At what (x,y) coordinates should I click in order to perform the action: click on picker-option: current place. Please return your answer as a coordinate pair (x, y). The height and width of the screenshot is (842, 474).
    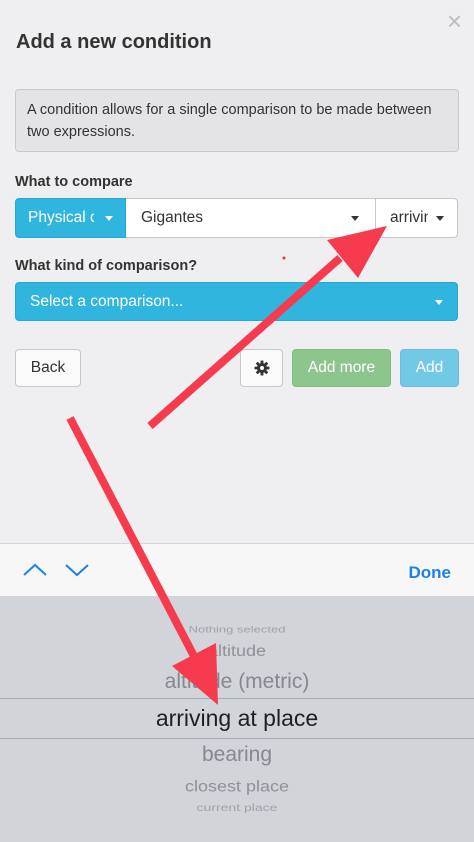
    Looking at the image, I should click on (237, 807).